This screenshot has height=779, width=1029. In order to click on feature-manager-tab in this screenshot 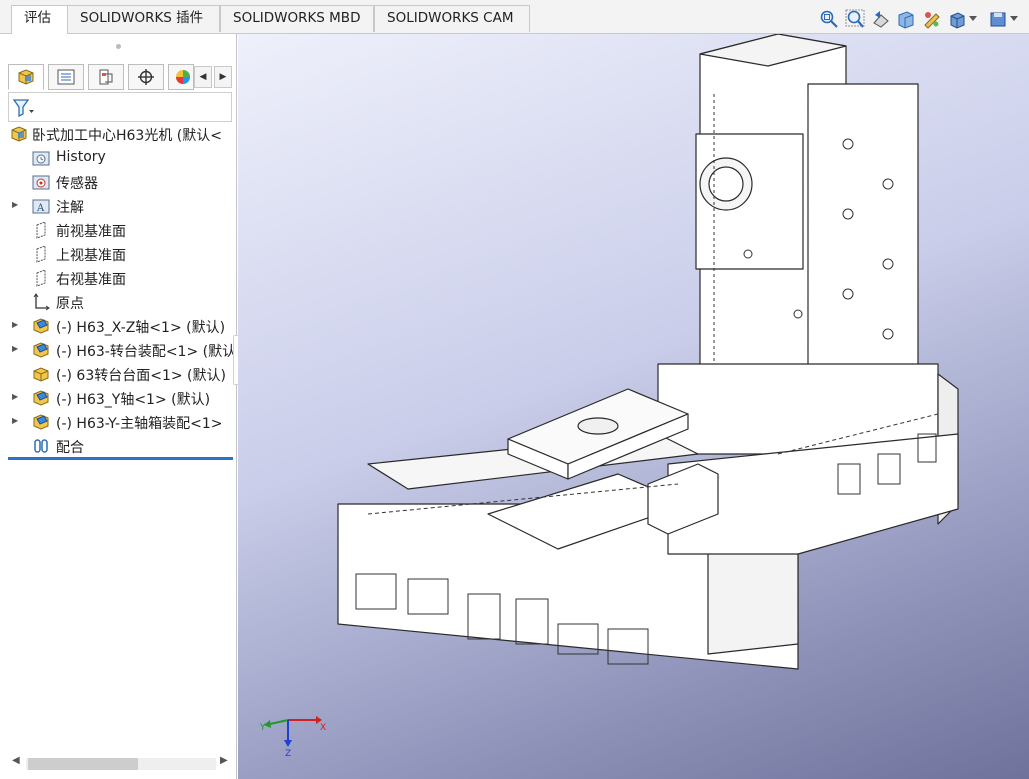, I will do `click(26, 77)`.